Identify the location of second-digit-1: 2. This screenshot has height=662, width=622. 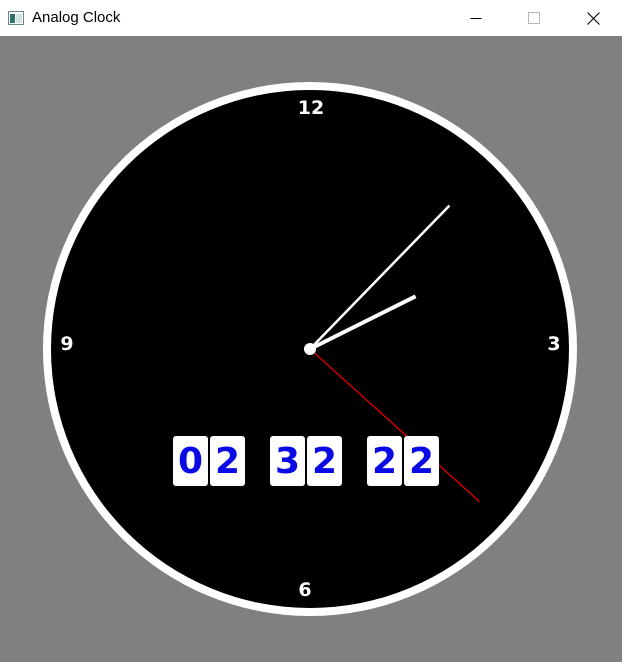
(384, 461).